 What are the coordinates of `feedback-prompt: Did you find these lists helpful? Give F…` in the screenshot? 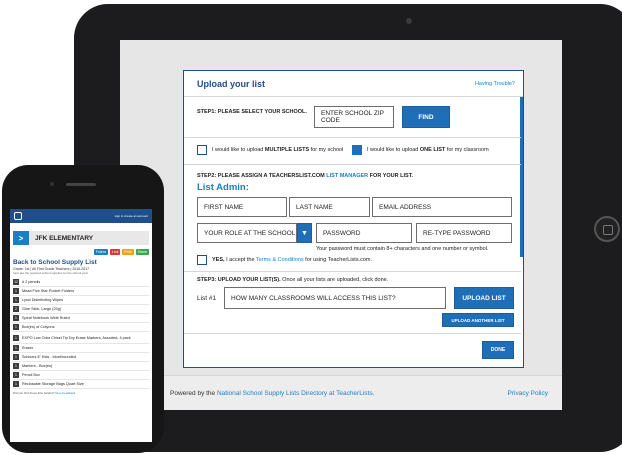 It's located at (44, 393).